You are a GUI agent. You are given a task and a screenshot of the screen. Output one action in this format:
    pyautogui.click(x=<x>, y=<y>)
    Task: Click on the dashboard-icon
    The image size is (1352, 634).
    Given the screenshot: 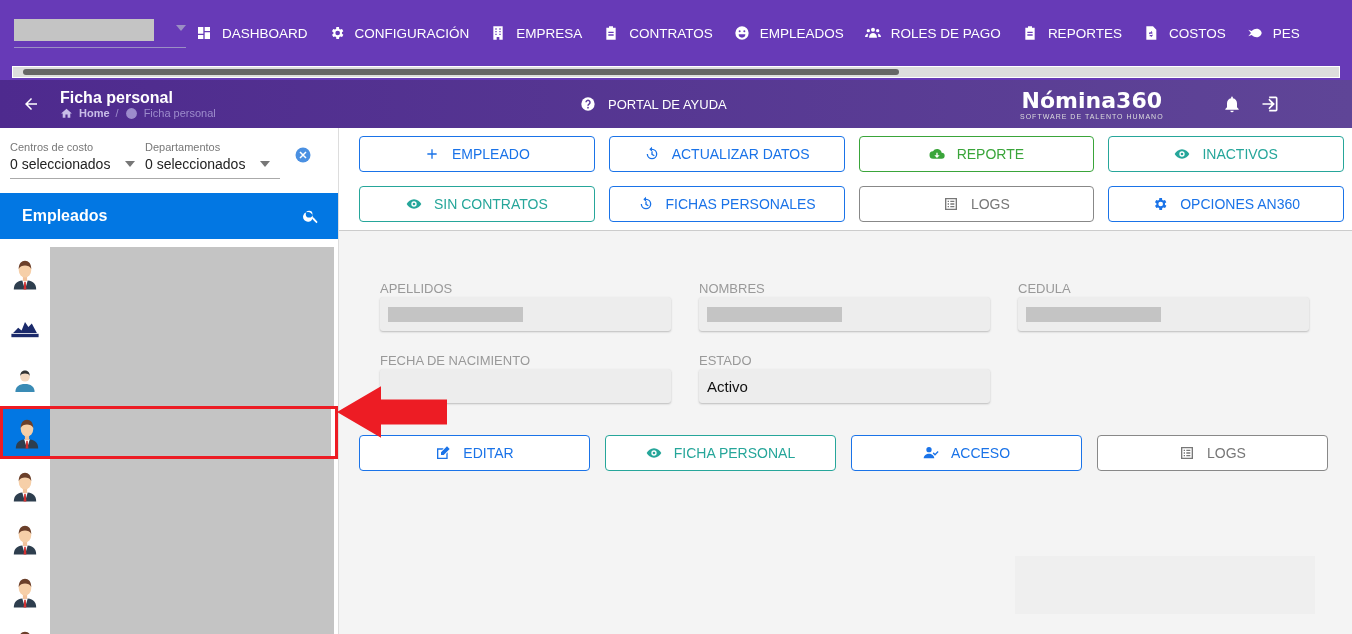 What is the action you would take?
    pyautogui.click(x=204, y=33)
    